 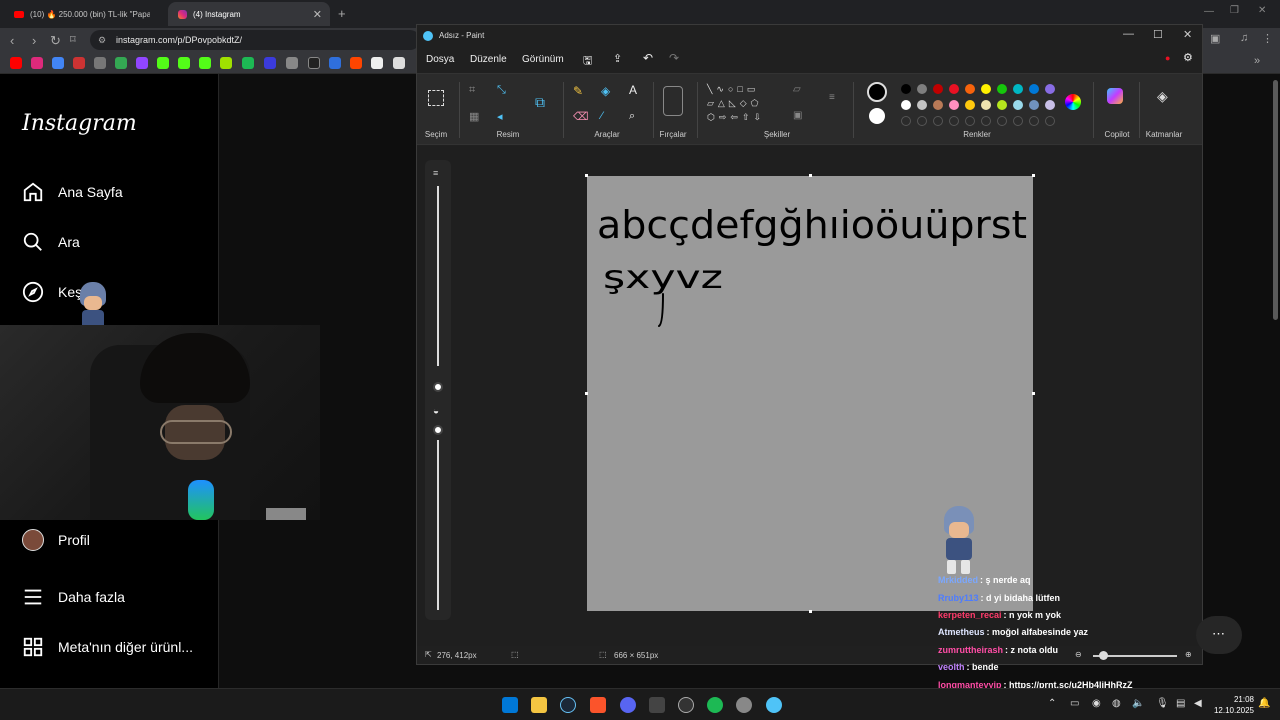 I want to click on tab-instagram: (4) Instagram ✕, so click(x=249, y=14).